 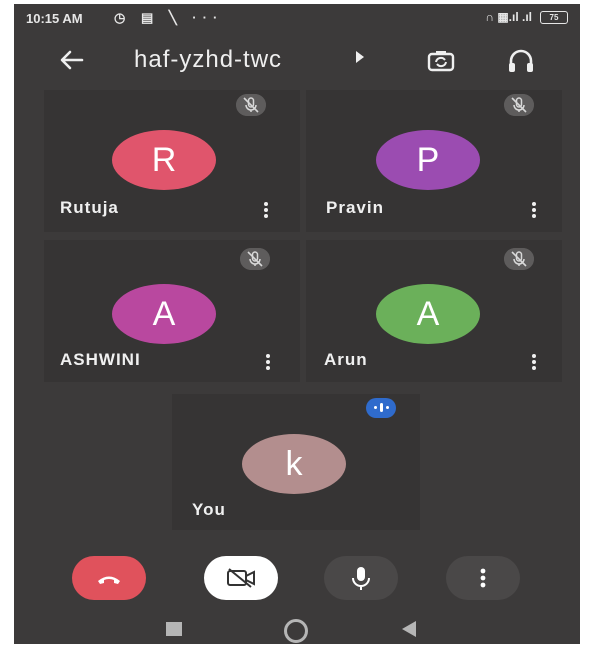 I want to click on avatar-initial: P, so click(x=428, y=160).